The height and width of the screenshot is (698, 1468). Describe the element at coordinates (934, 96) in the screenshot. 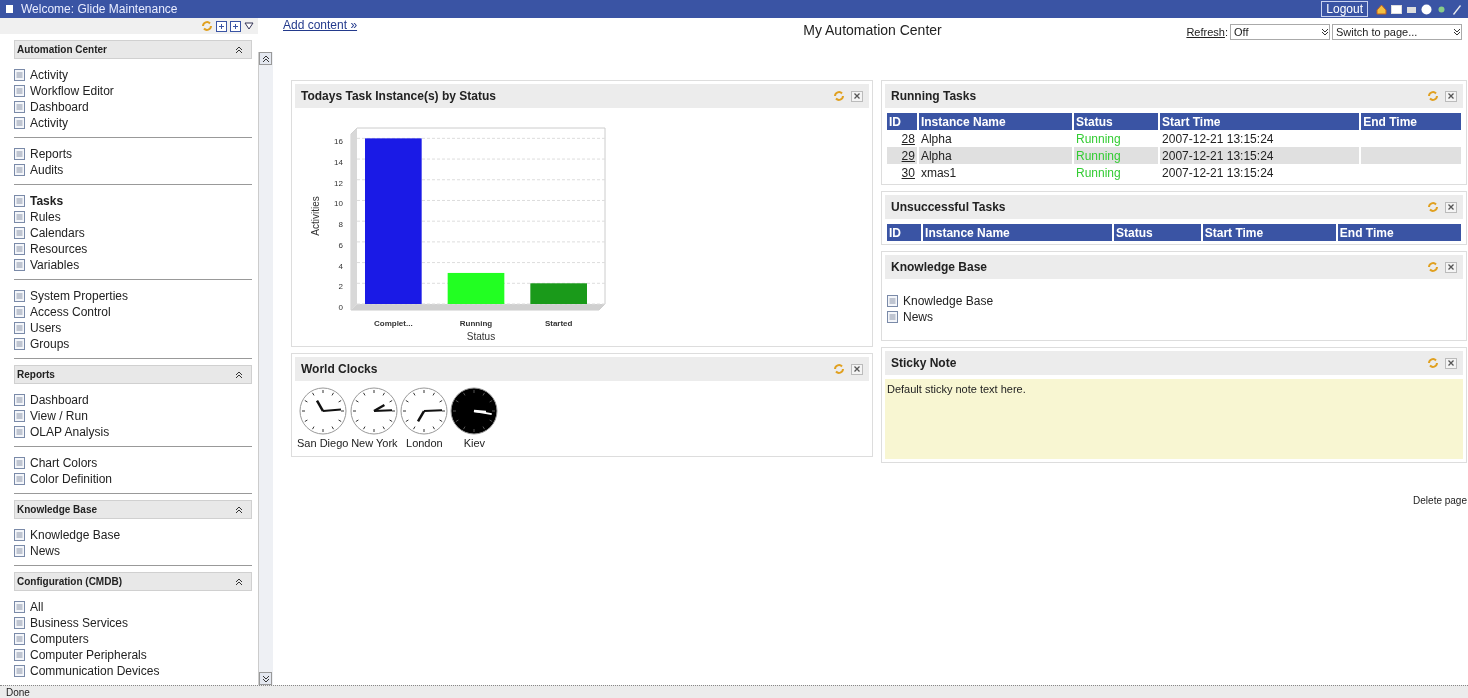

I see `portlet-title: Running Tasks` at that location.